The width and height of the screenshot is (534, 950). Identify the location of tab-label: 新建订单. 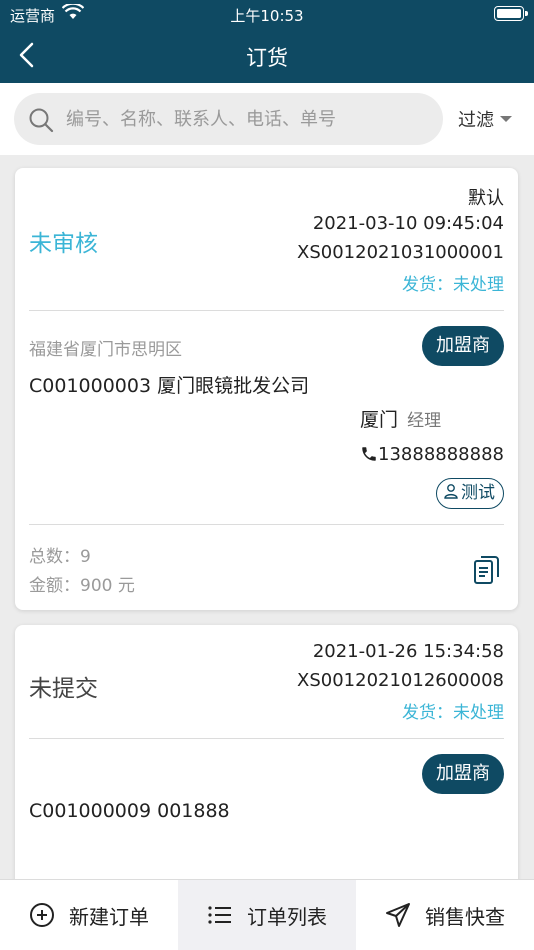
(109, 916).